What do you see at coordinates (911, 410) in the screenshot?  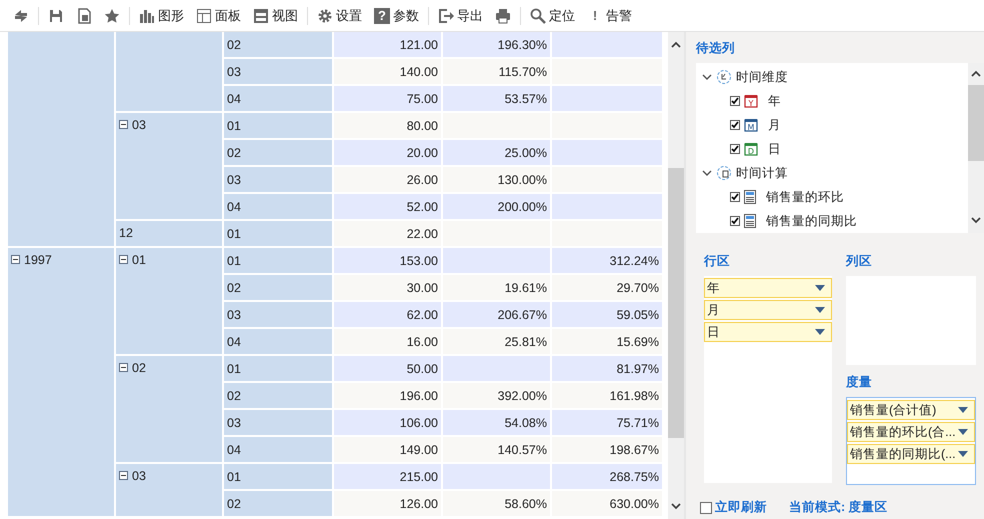 I see `field-chip: 销售量(合计值)` at bounding box center [911, 410].